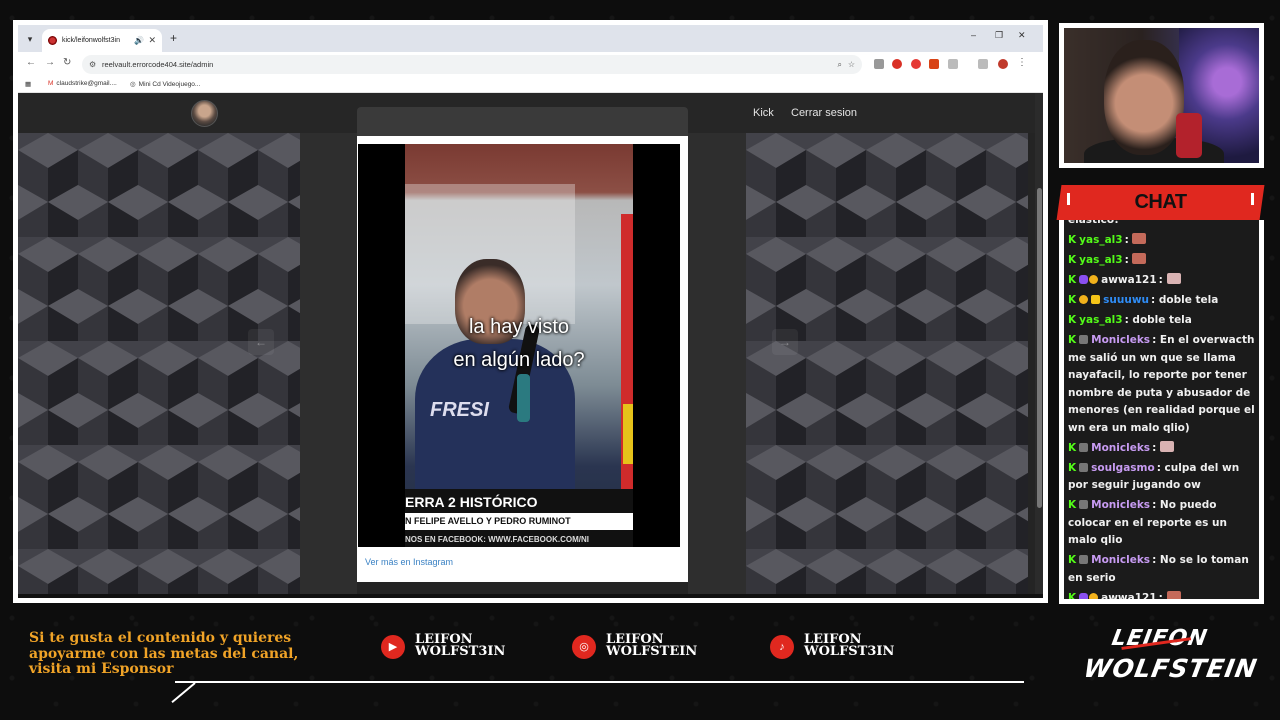 This screenshot has height=720, width=1280. I want to click on nav-link-logout: Cerrar sesion, so click(824, 113).